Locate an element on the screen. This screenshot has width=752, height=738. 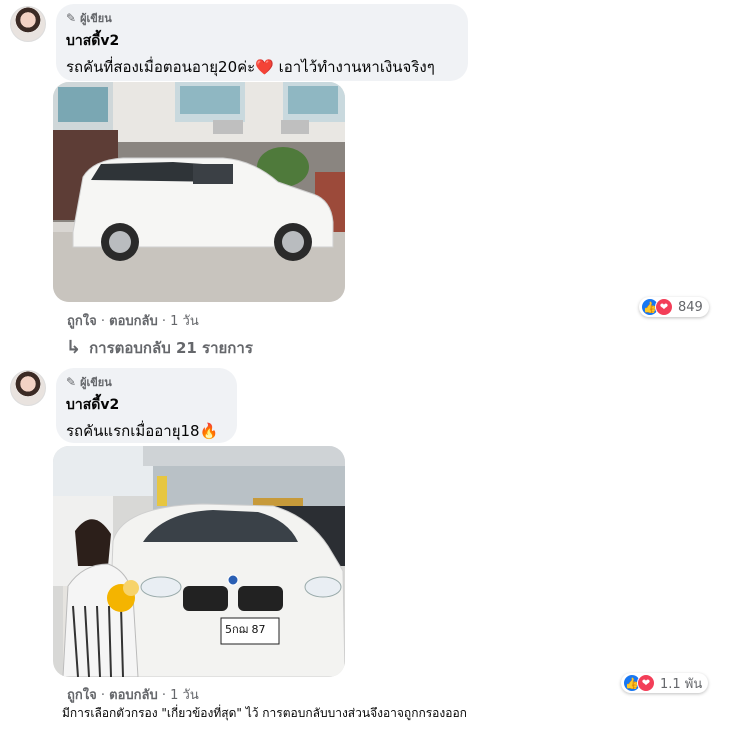
reaction-summary: 👍 ❤ 1.1 พัน is located at coordinates (665, 683).